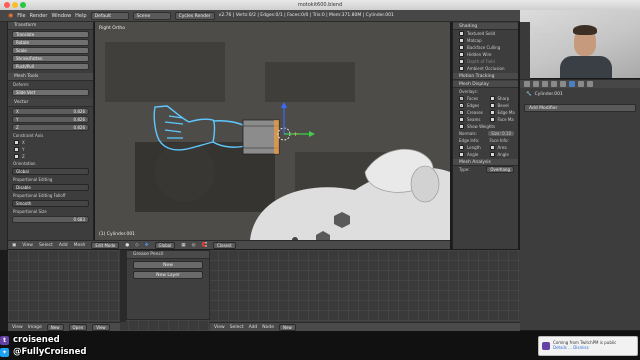 The image size is (640, 360). Describe the element at coordinates (15, 5) in the screenshot. I see `minimize-window-icon` at that location.